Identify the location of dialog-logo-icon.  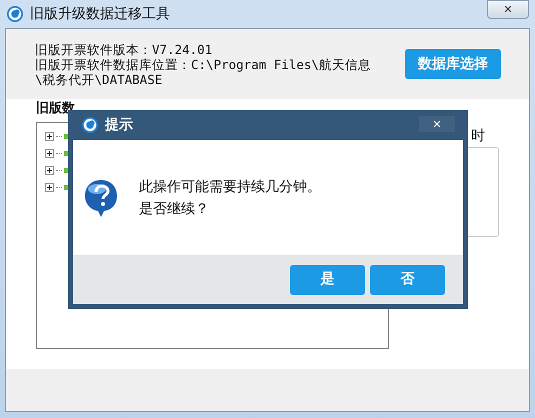
(90, 125).